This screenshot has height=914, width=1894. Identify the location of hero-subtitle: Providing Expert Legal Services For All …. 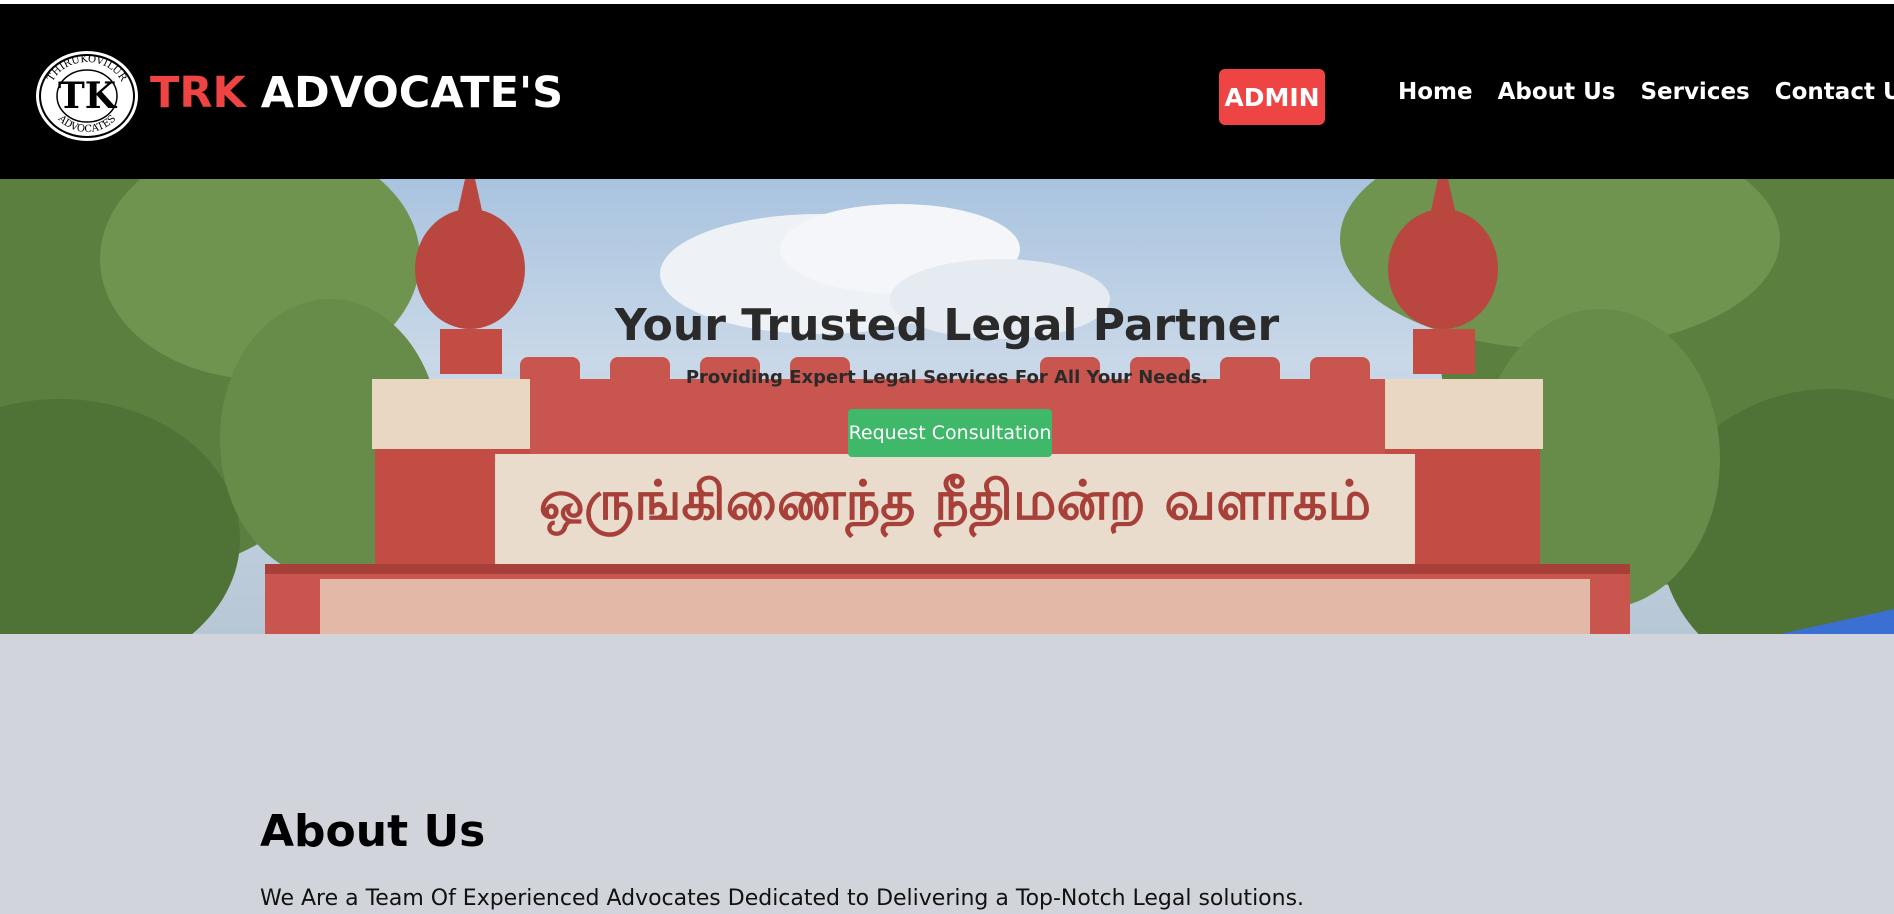
(947, 377).